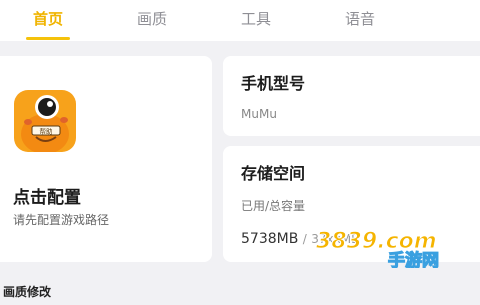 The image size is (480, 305). I want to click on app-icon-label: 帮助, so click(47, 131).